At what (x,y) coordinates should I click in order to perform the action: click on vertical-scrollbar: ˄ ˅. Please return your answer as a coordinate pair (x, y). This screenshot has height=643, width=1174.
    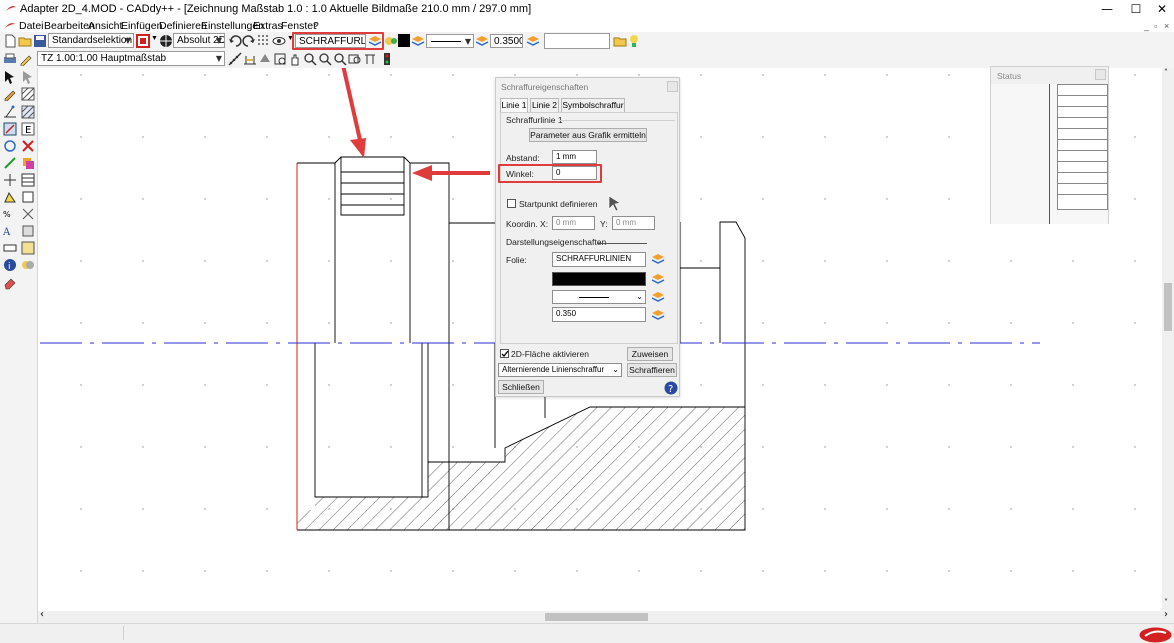
    Looking at the image, I should click on (1168, 339).